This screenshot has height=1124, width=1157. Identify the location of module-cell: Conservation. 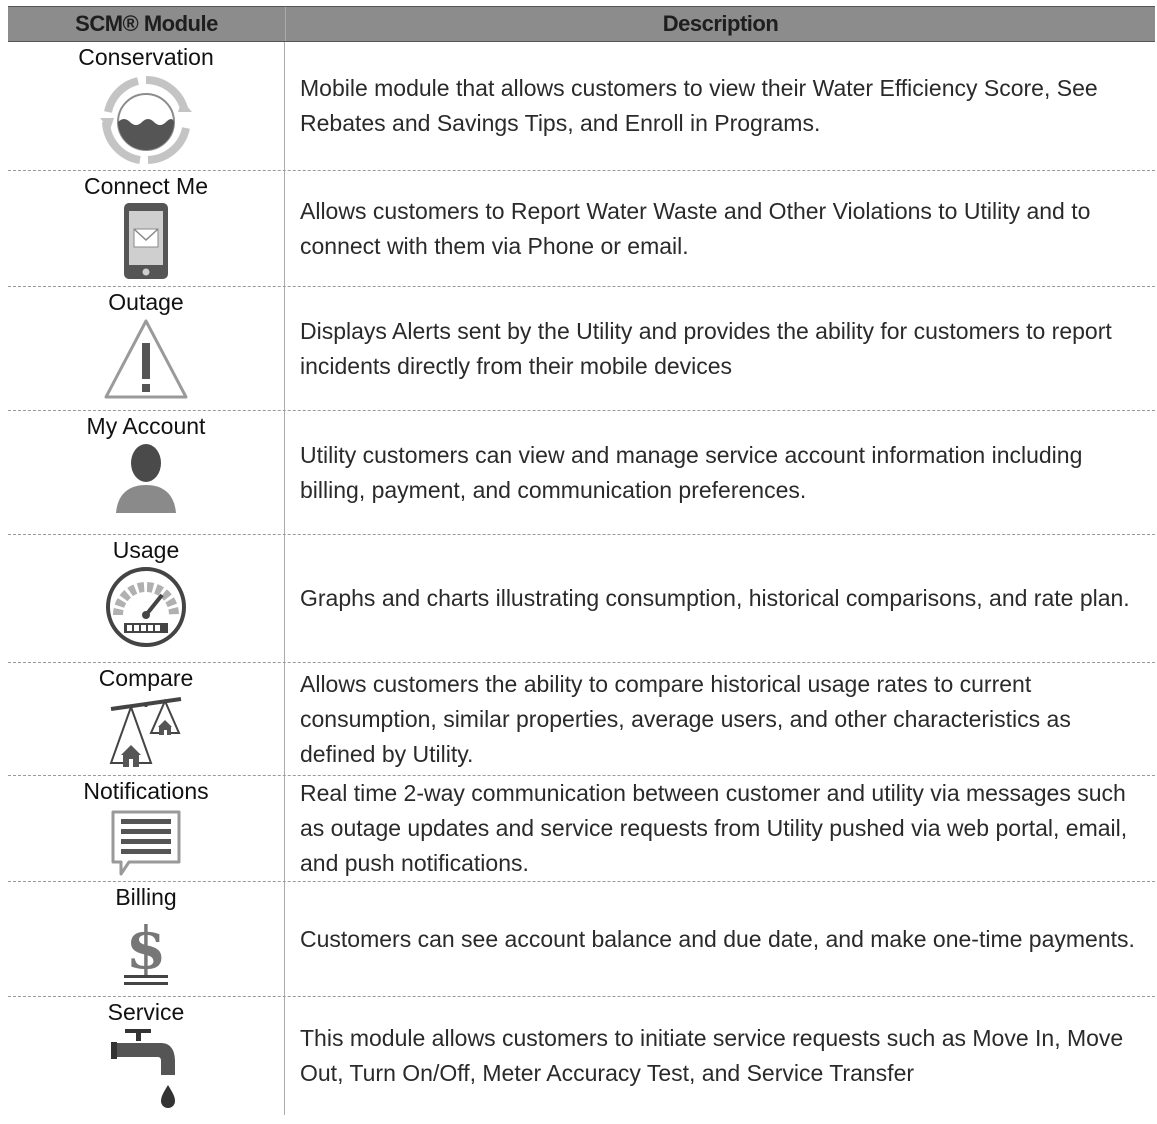
(146, 106).